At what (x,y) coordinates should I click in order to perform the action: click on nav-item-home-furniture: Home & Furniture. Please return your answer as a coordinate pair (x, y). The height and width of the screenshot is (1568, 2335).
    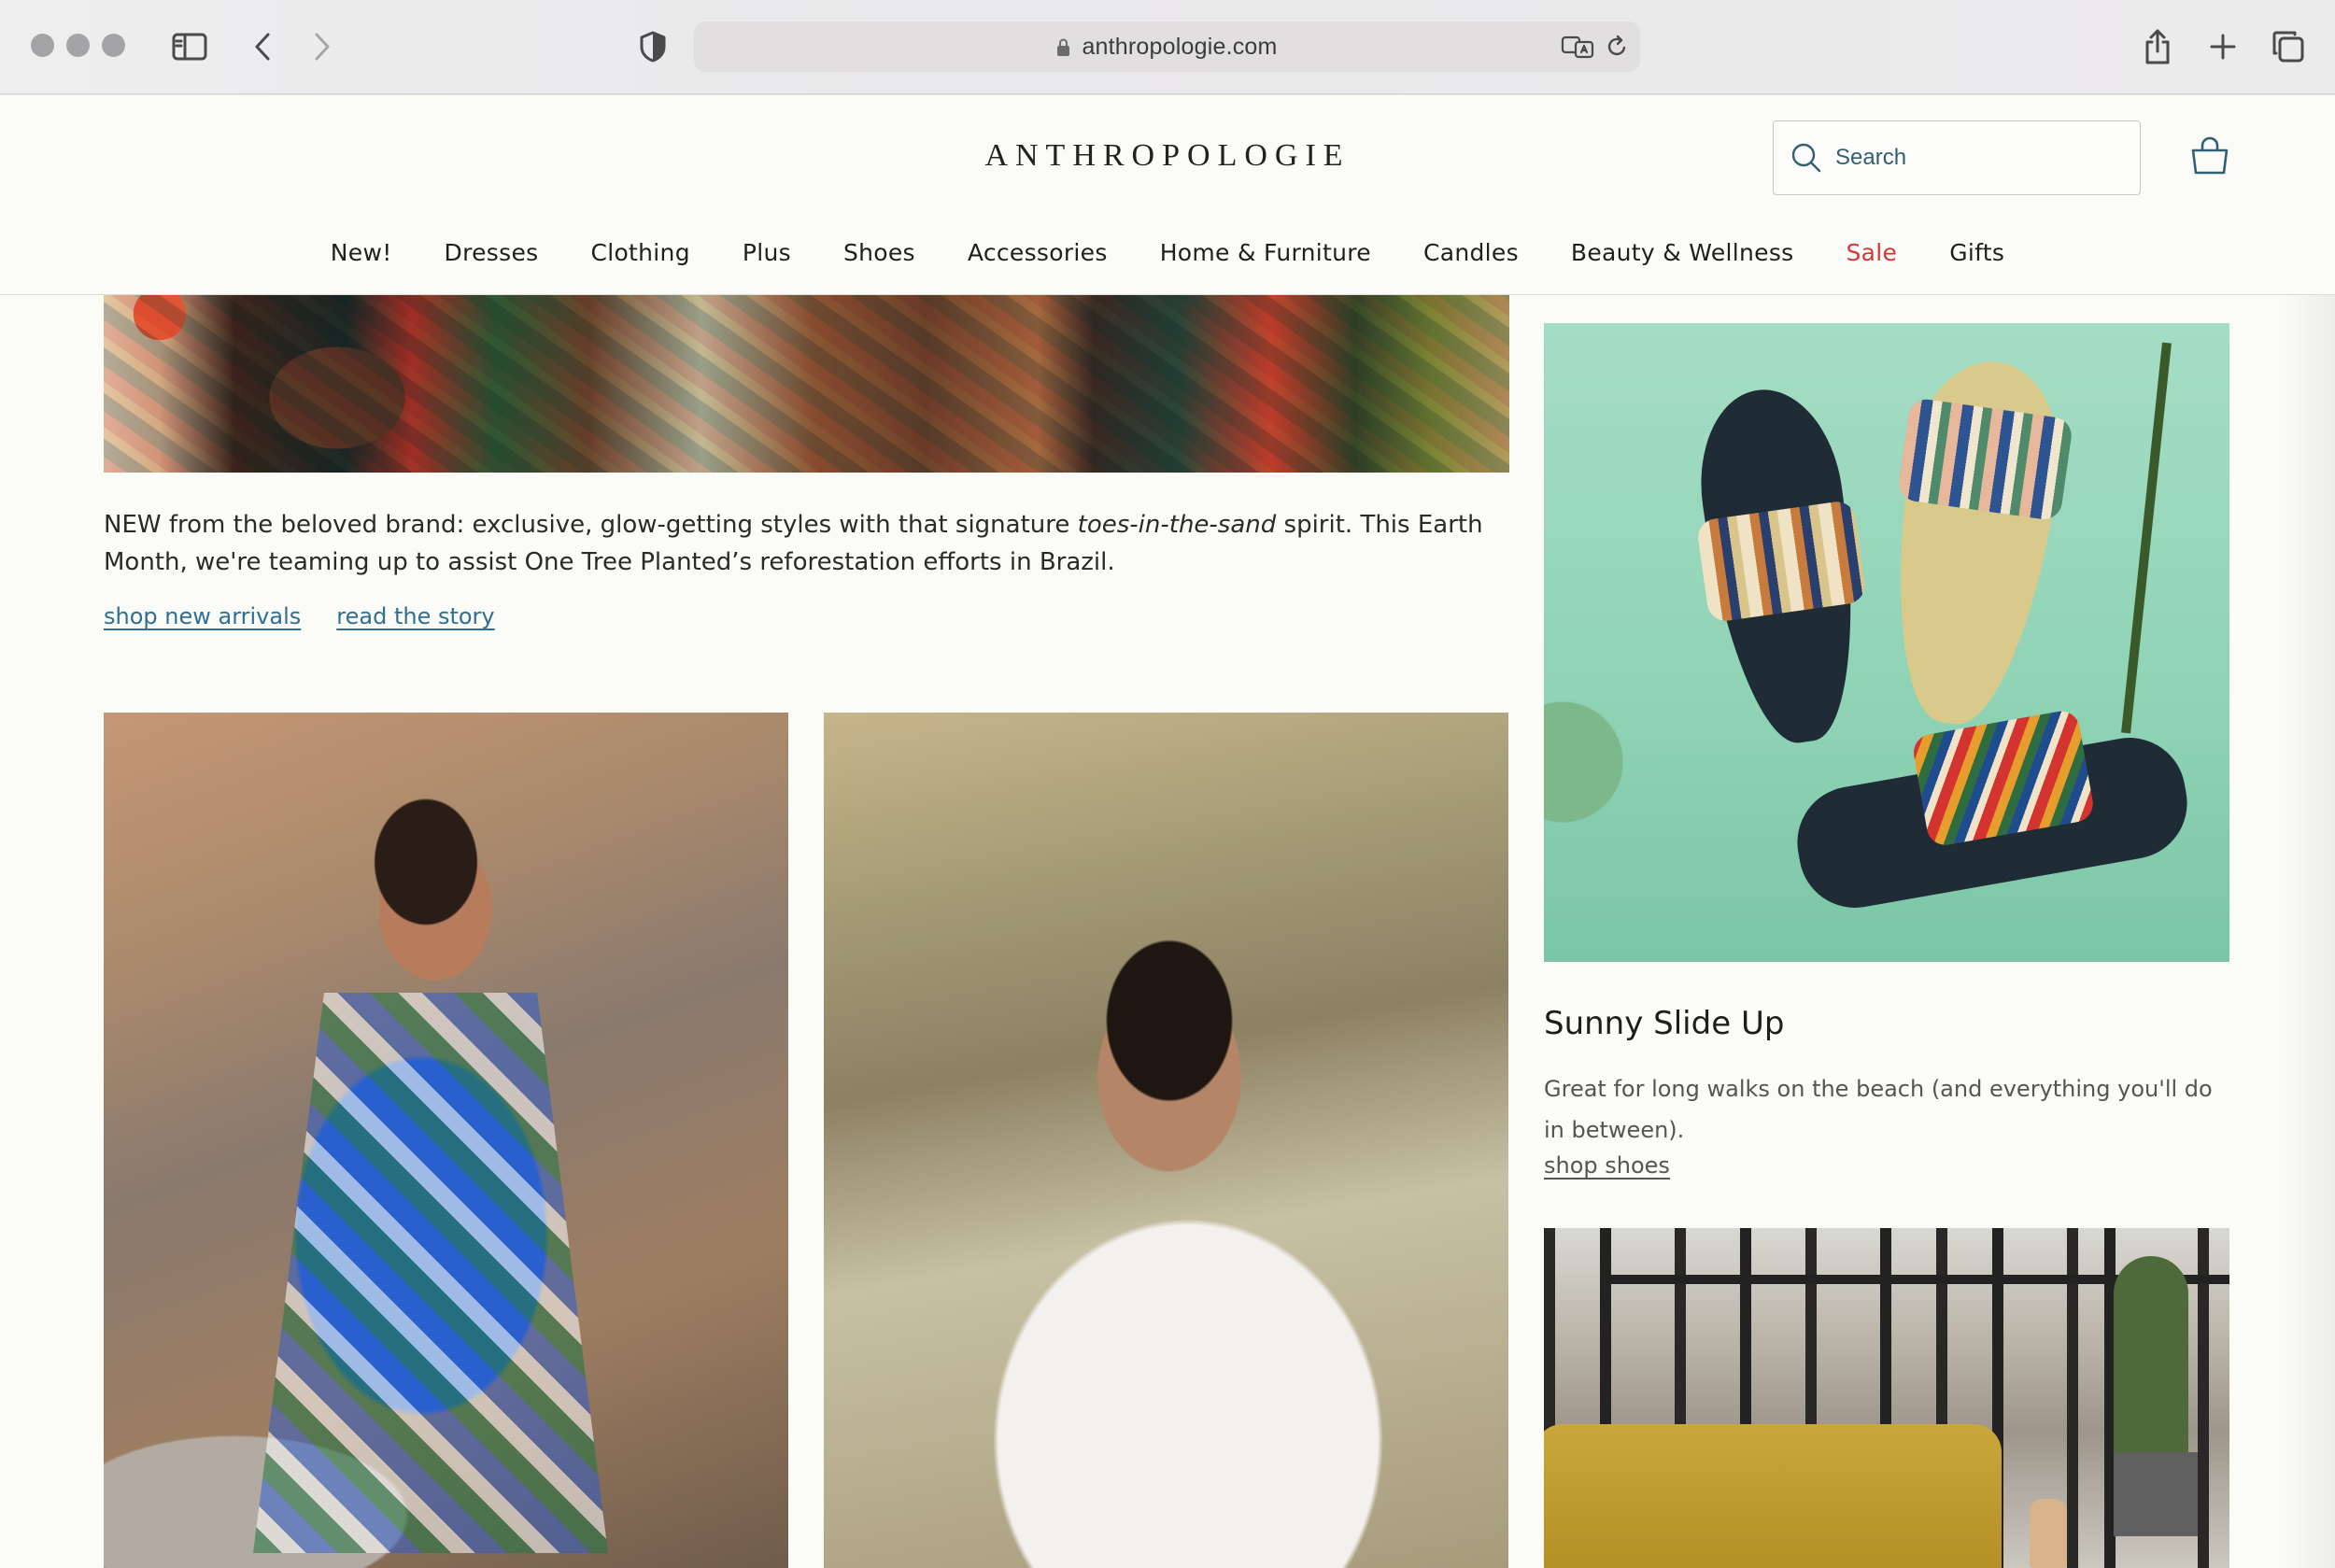
    Looking at the image, I should click on (1266, 252).